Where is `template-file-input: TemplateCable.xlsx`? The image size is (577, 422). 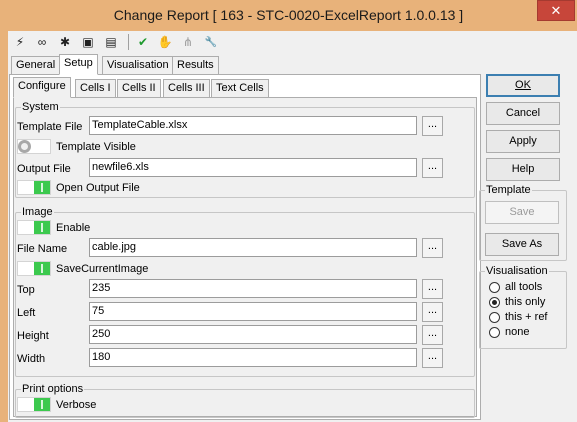 template-file-input: TemplateCable.xlsx is located at coordinates (253, 125).